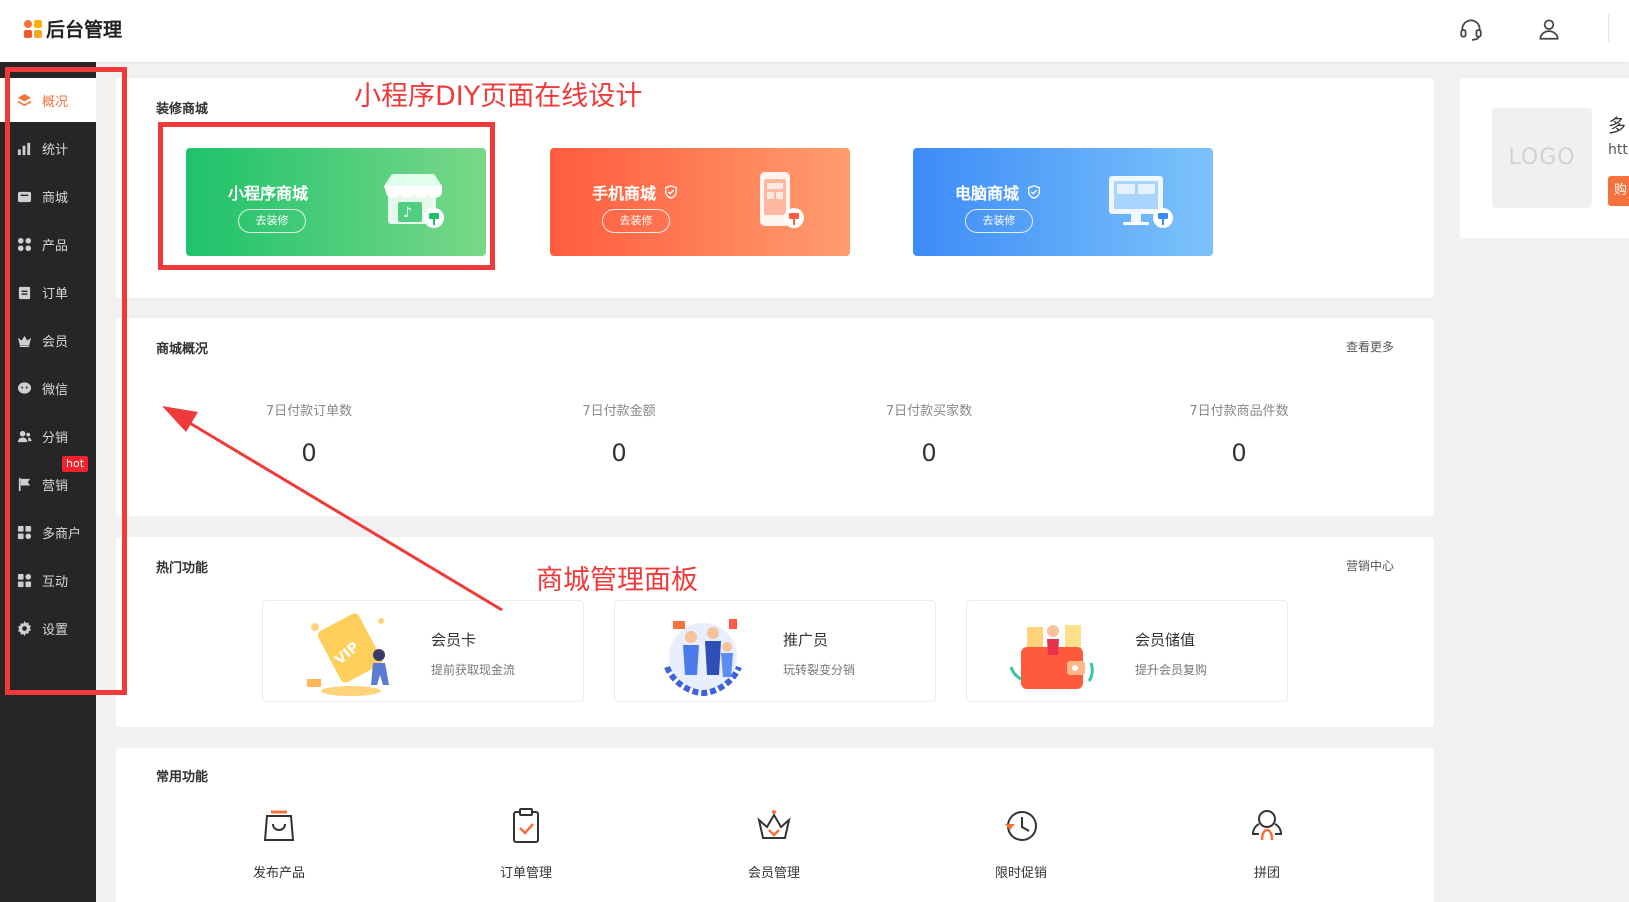 This screenshot has height=902, width=1629. What do you see at coordinates (332, 509) in the screenshot?
I see `annotation-arrow-icon` at bounding box center [332, 509].